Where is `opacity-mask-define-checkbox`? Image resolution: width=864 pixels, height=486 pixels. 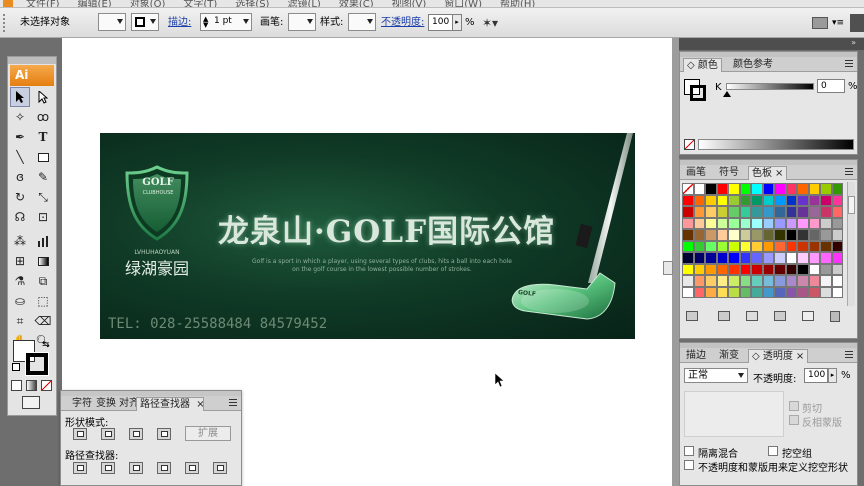
opacity-mask-define-checkbox is located at coordinates (689, 465).